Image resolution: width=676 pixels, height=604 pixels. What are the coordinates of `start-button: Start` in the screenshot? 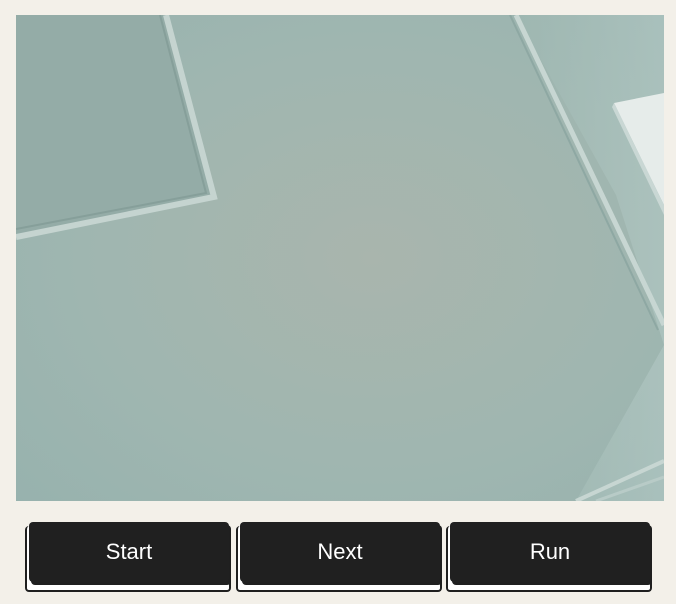 It's located at (129, 552).